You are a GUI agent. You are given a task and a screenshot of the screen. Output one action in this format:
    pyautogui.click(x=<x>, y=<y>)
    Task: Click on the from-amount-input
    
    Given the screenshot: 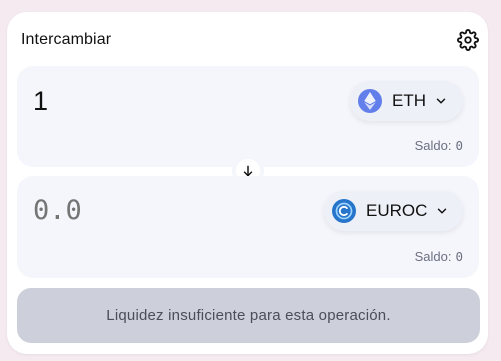 What is the action you would take?
    pyautogui.click(x=133, y=101)
    